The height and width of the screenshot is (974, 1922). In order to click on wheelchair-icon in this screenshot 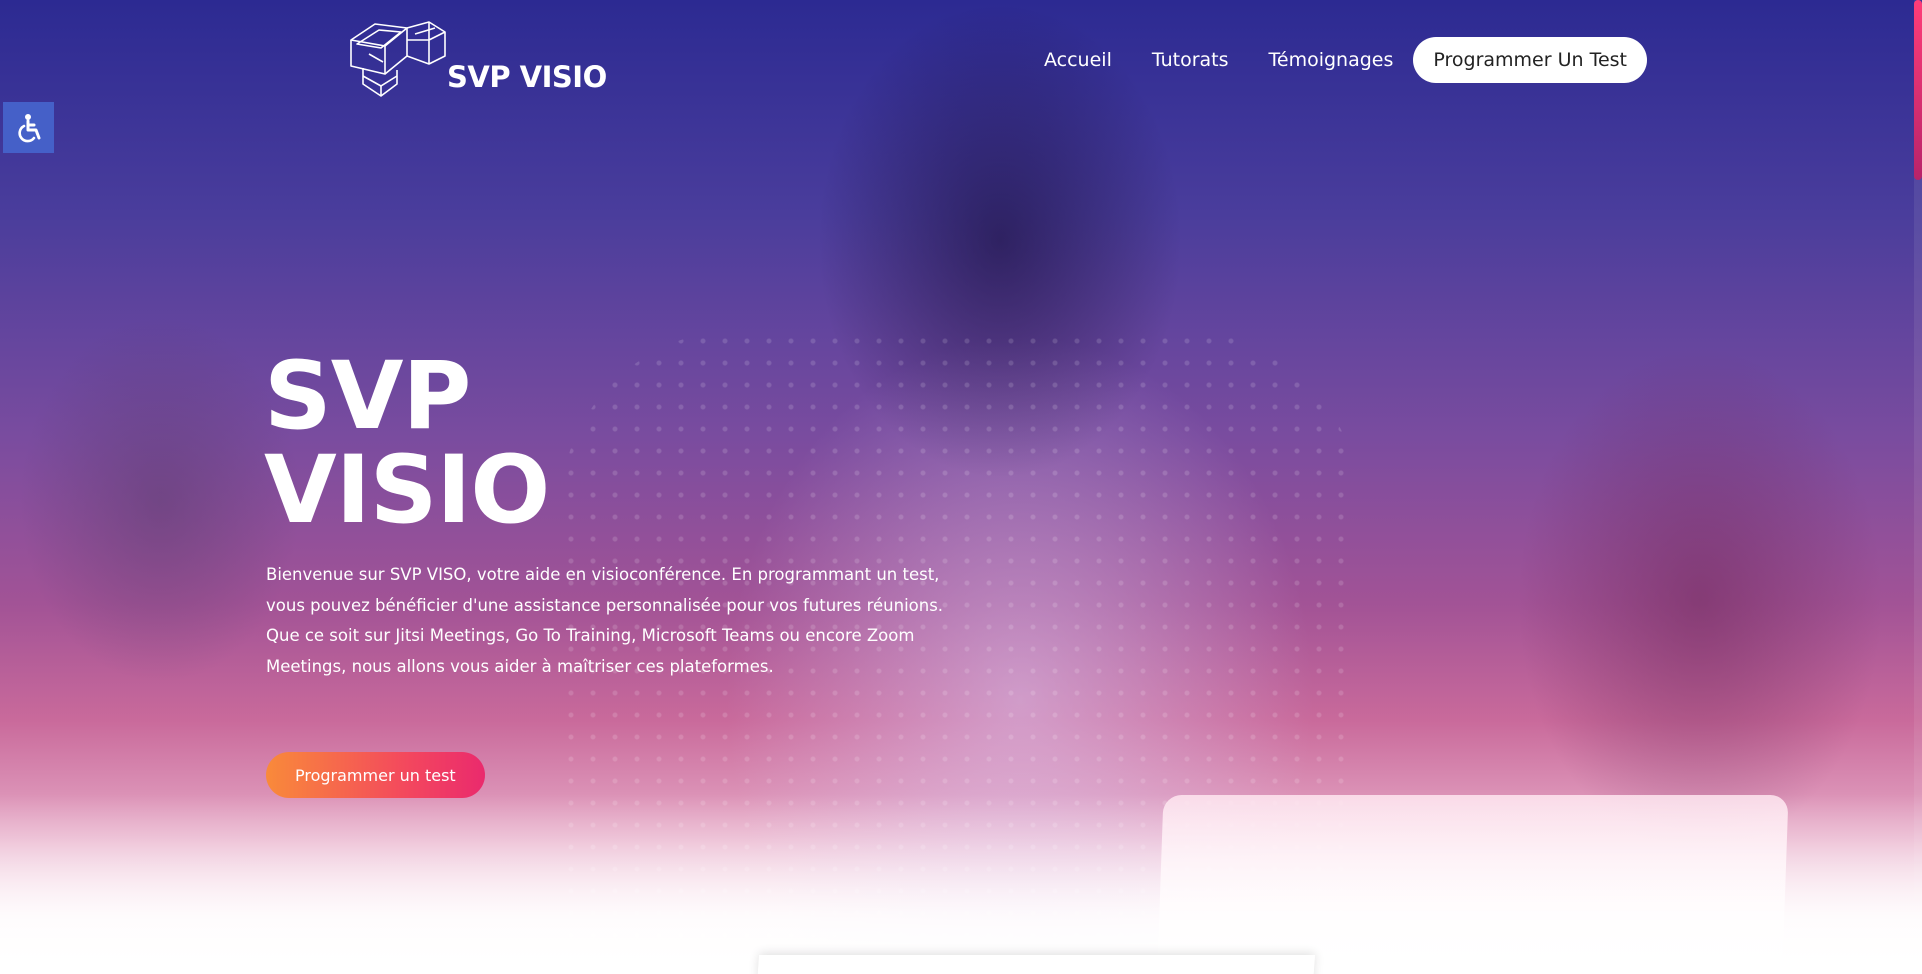, I will do `click(28, 127)`.